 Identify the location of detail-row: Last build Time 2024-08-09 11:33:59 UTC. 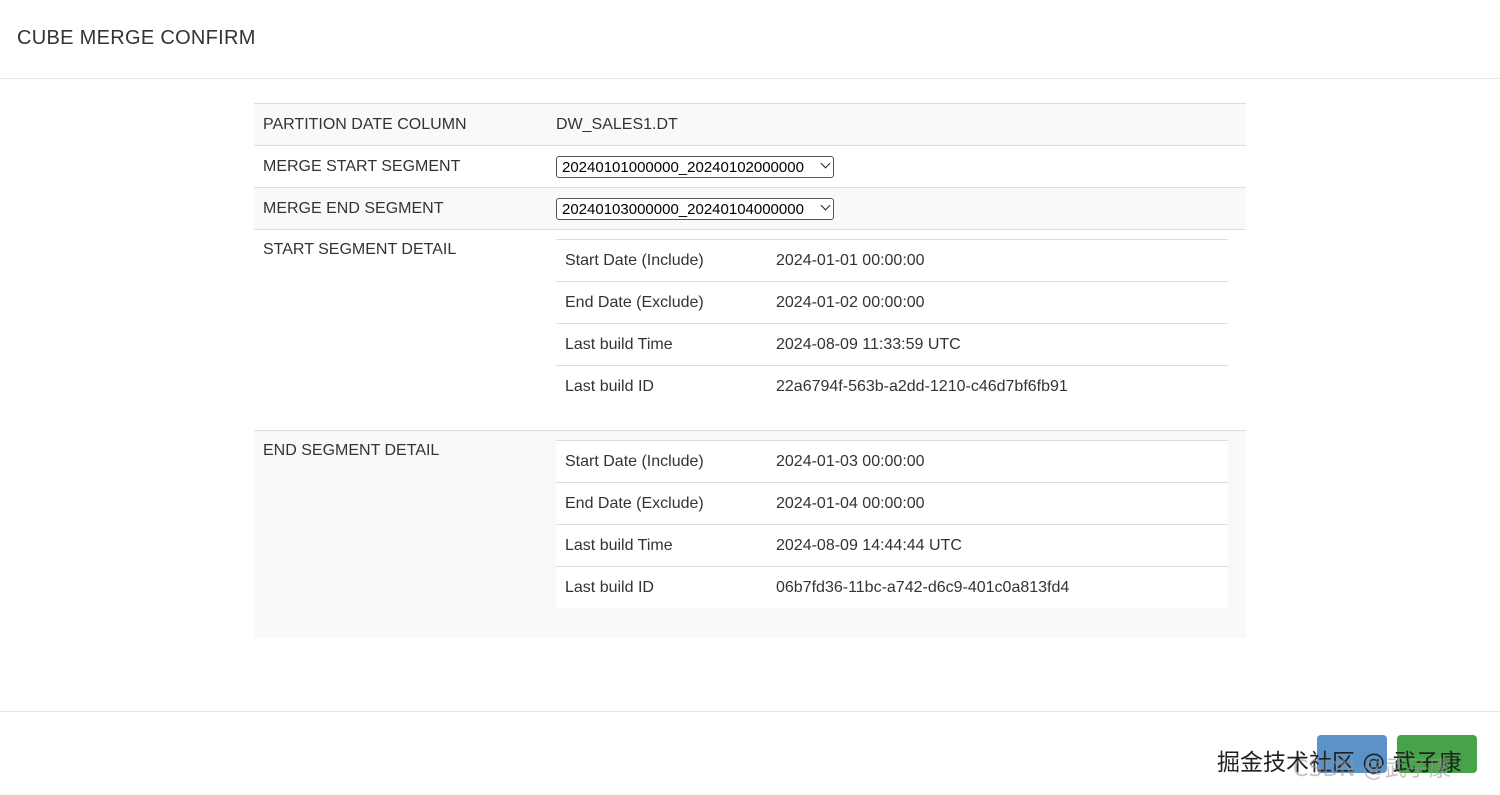
(892, 344).